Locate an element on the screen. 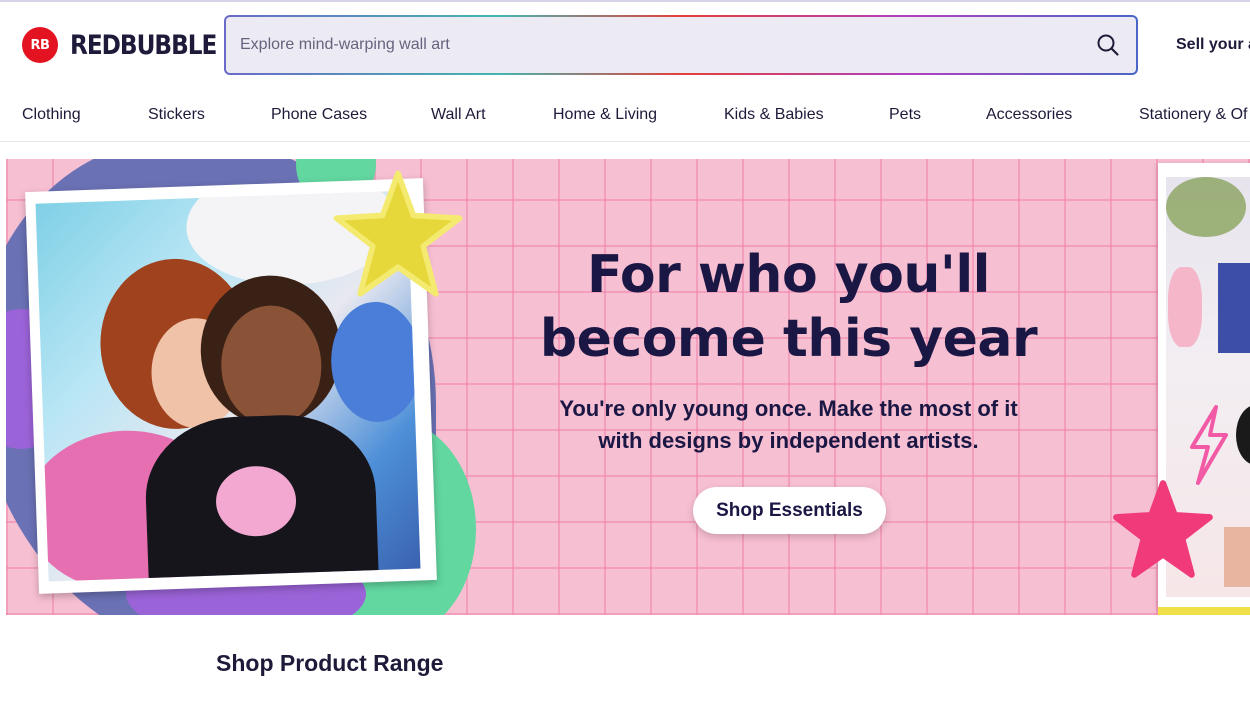 The width and height of the screenshot is (1250, 703). dark-disc-shape is located at coordinates (1243, 435).